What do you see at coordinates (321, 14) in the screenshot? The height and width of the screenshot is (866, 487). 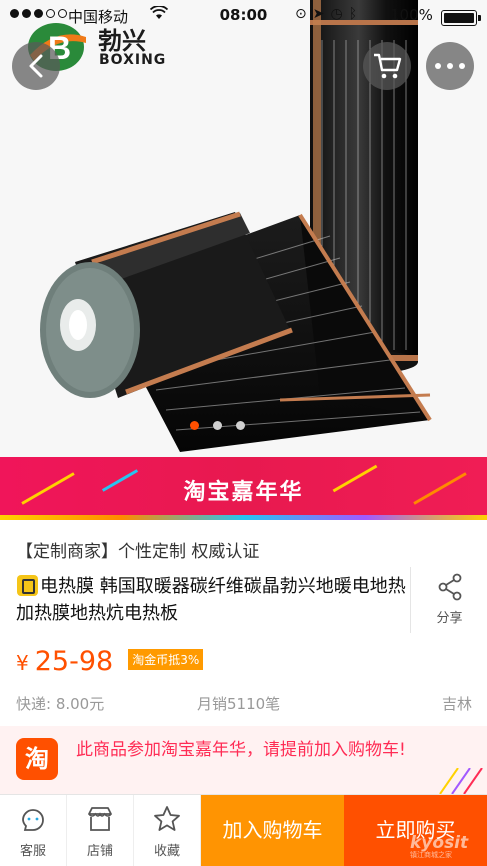 I see `location-icon: ➤` at bounding box center [321, 14].